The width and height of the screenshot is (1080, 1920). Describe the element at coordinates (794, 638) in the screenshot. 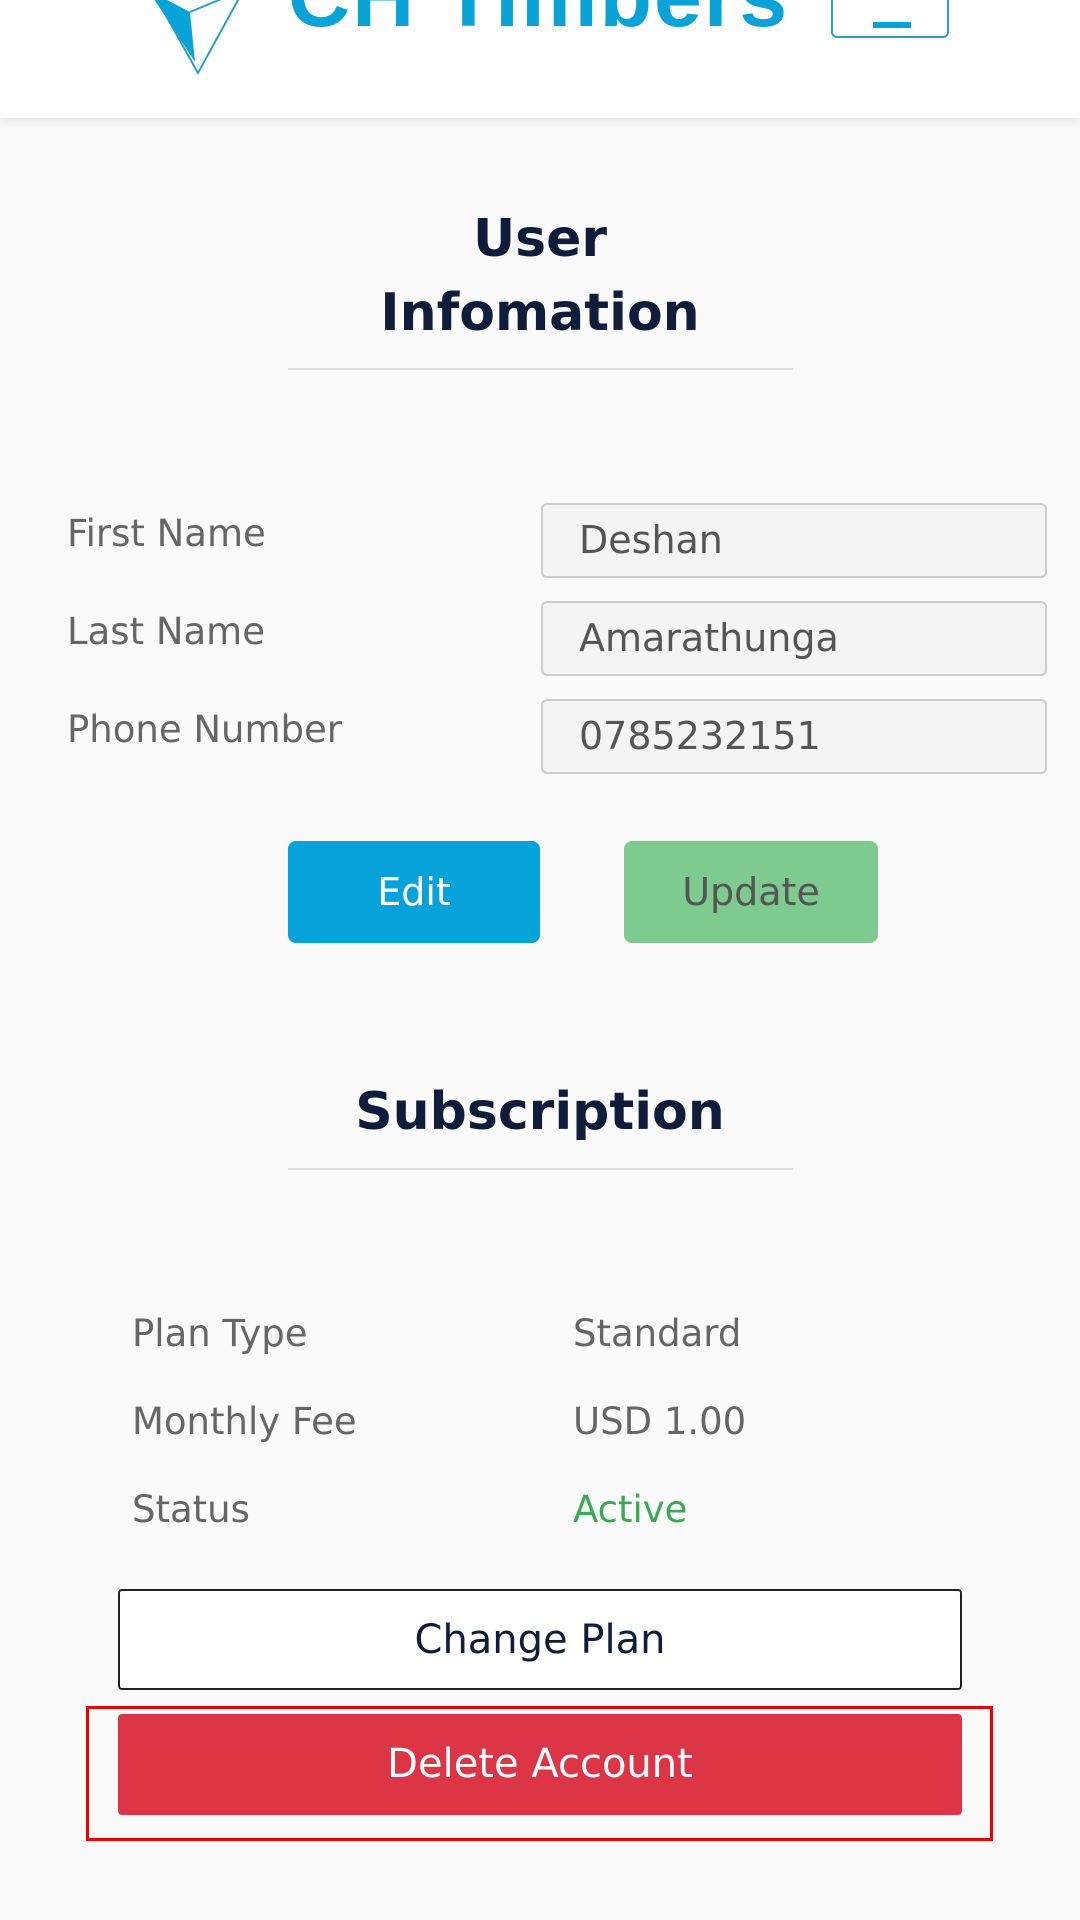

I see `last-name-field: Amarathunga` at that location.